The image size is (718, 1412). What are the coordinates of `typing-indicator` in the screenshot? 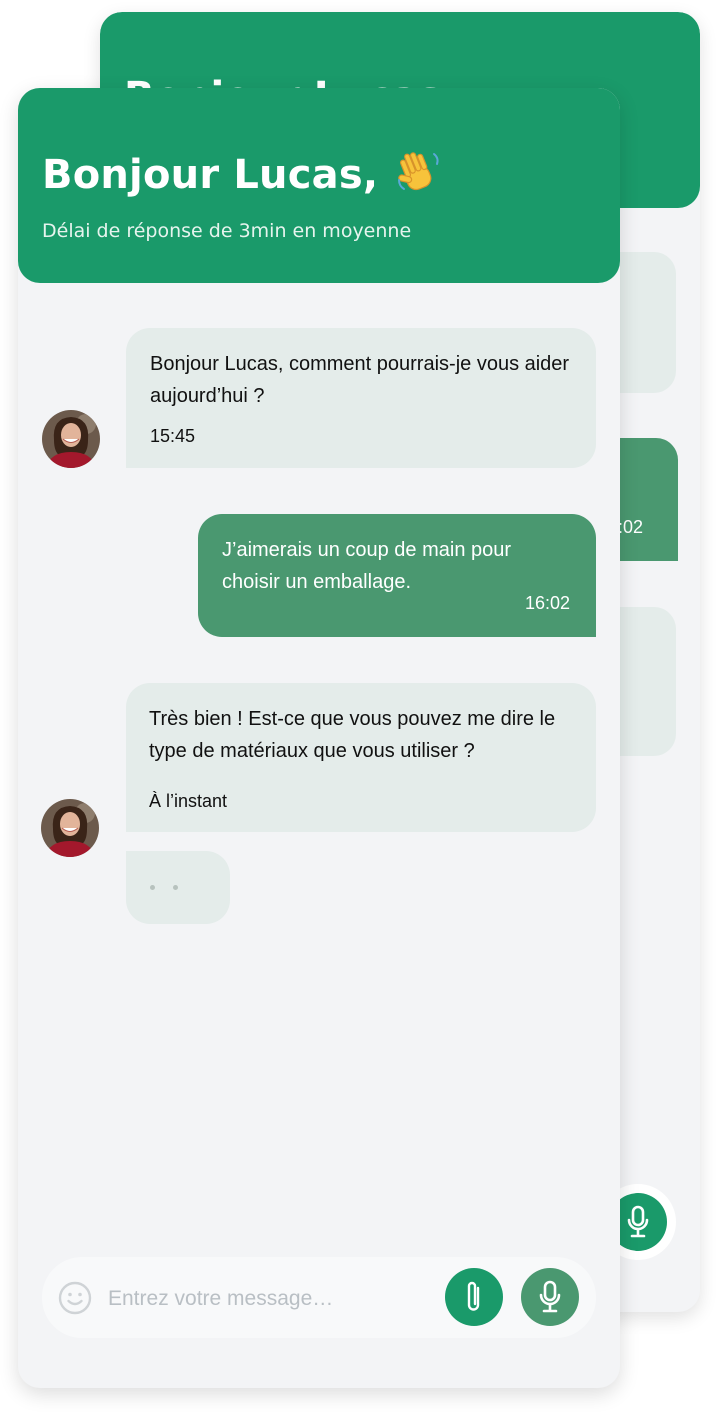 It's located at (178, 887).